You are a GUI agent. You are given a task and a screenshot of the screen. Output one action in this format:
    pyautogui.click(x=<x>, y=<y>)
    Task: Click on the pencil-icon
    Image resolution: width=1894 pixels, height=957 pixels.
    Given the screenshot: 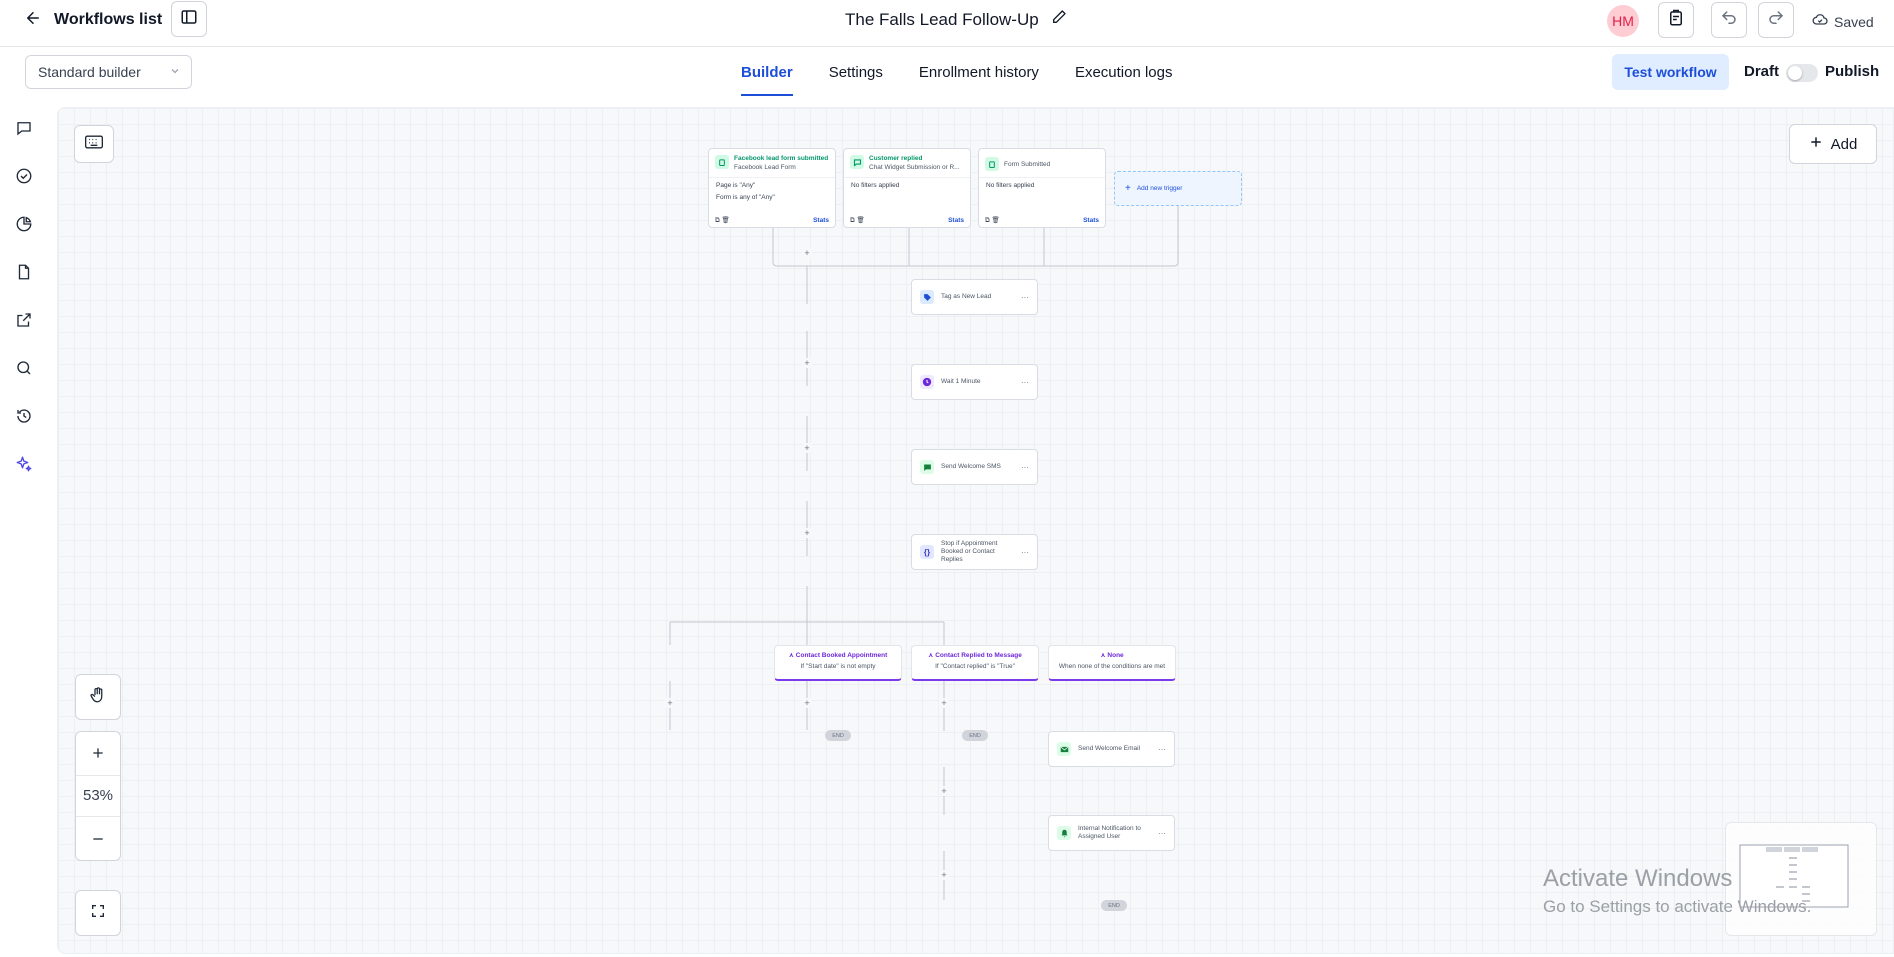 What is the action you would take?
    pyautogui.click(x=1059, y=19)
    